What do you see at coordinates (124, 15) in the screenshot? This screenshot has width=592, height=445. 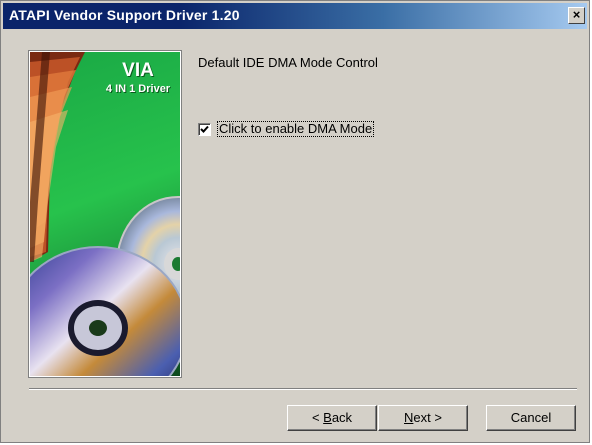 I see `window-title: ATAPI Vendor Support Driver 1.20` at bounding box center [124, 15].